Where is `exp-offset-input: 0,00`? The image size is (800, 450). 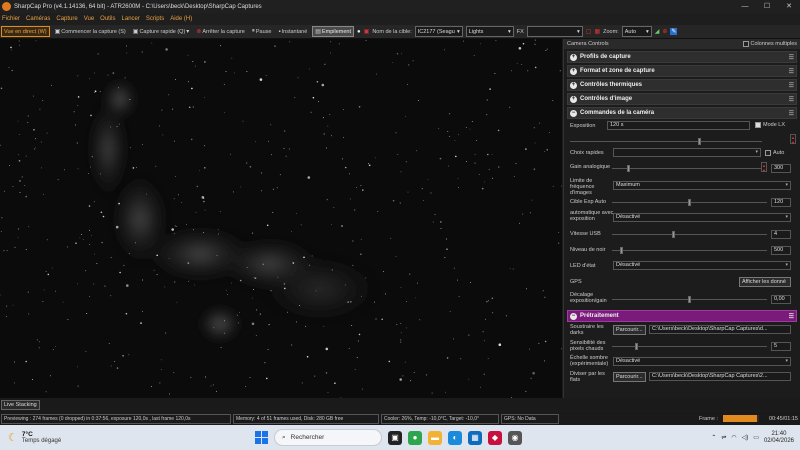
exp-offset-input: 0,00 is located at coordinates (781, 299).